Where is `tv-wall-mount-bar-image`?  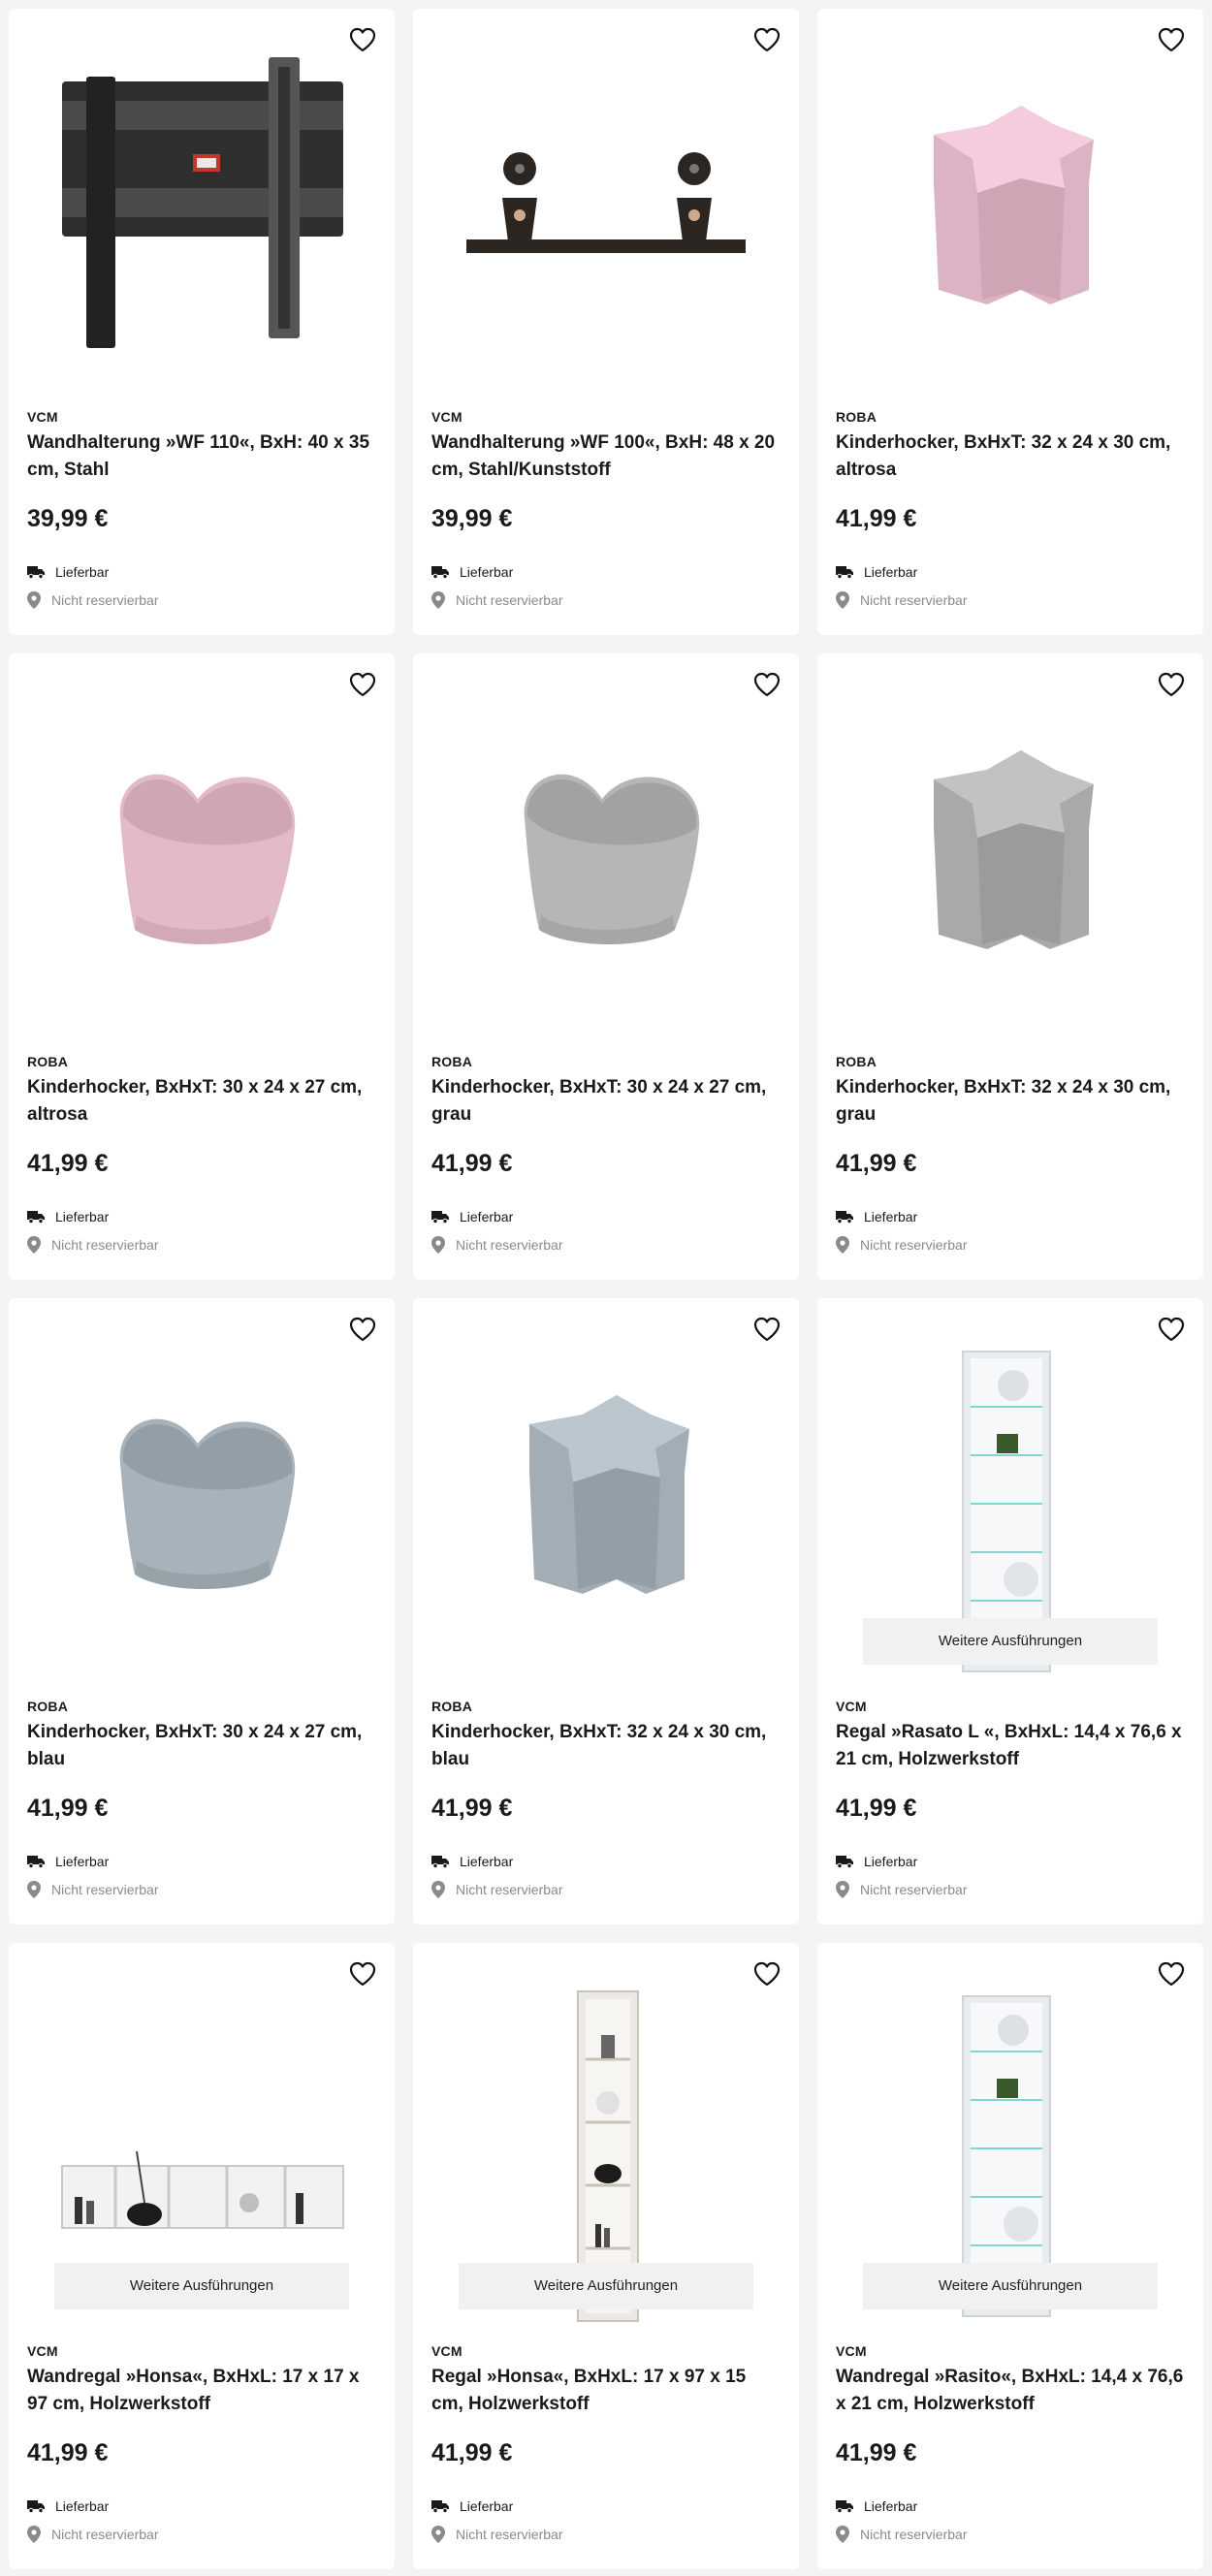
tv-wall-mount-bar-image is located at coordinates (606, 203).